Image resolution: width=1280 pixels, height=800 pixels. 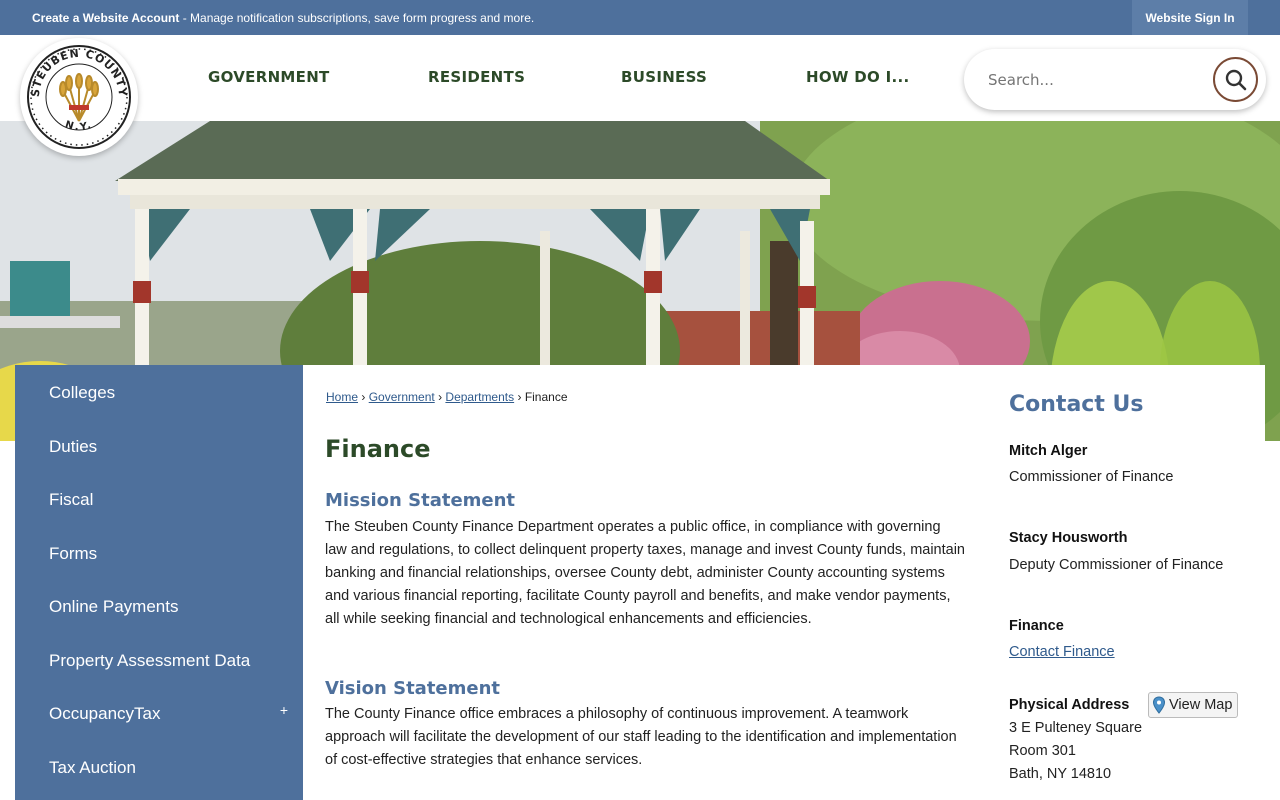 I want to click on county-seal-logo: STEUBEN COUNTY N.Y., so click(x=79, y=97).